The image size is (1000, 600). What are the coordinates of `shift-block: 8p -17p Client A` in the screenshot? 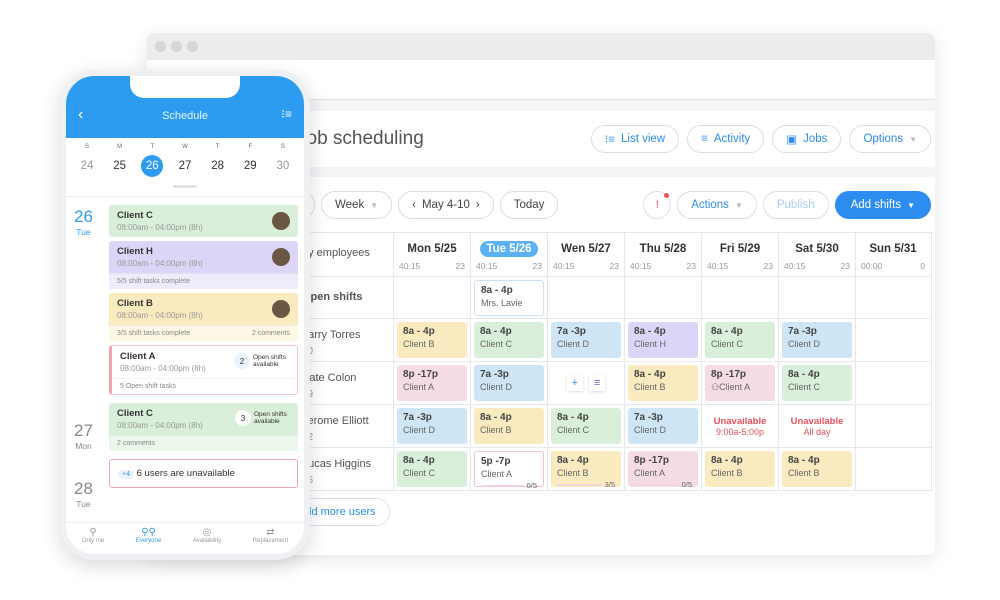 It's located at (432, 383).